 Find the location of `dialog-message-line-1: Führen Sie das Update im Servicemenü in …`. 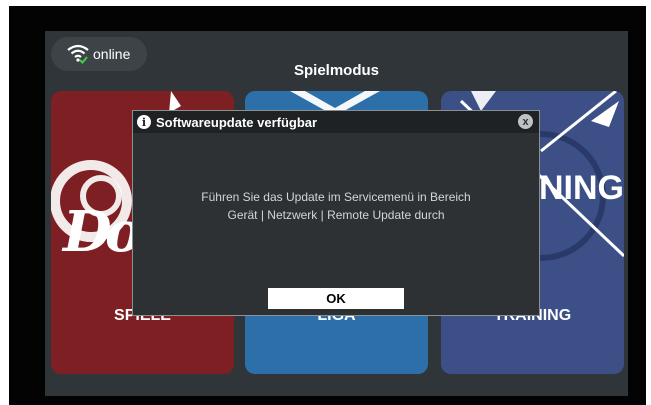

dialog-message-line-1: Führen Sie das Update im Servicemenü in … is located at coordinates (336, 197).